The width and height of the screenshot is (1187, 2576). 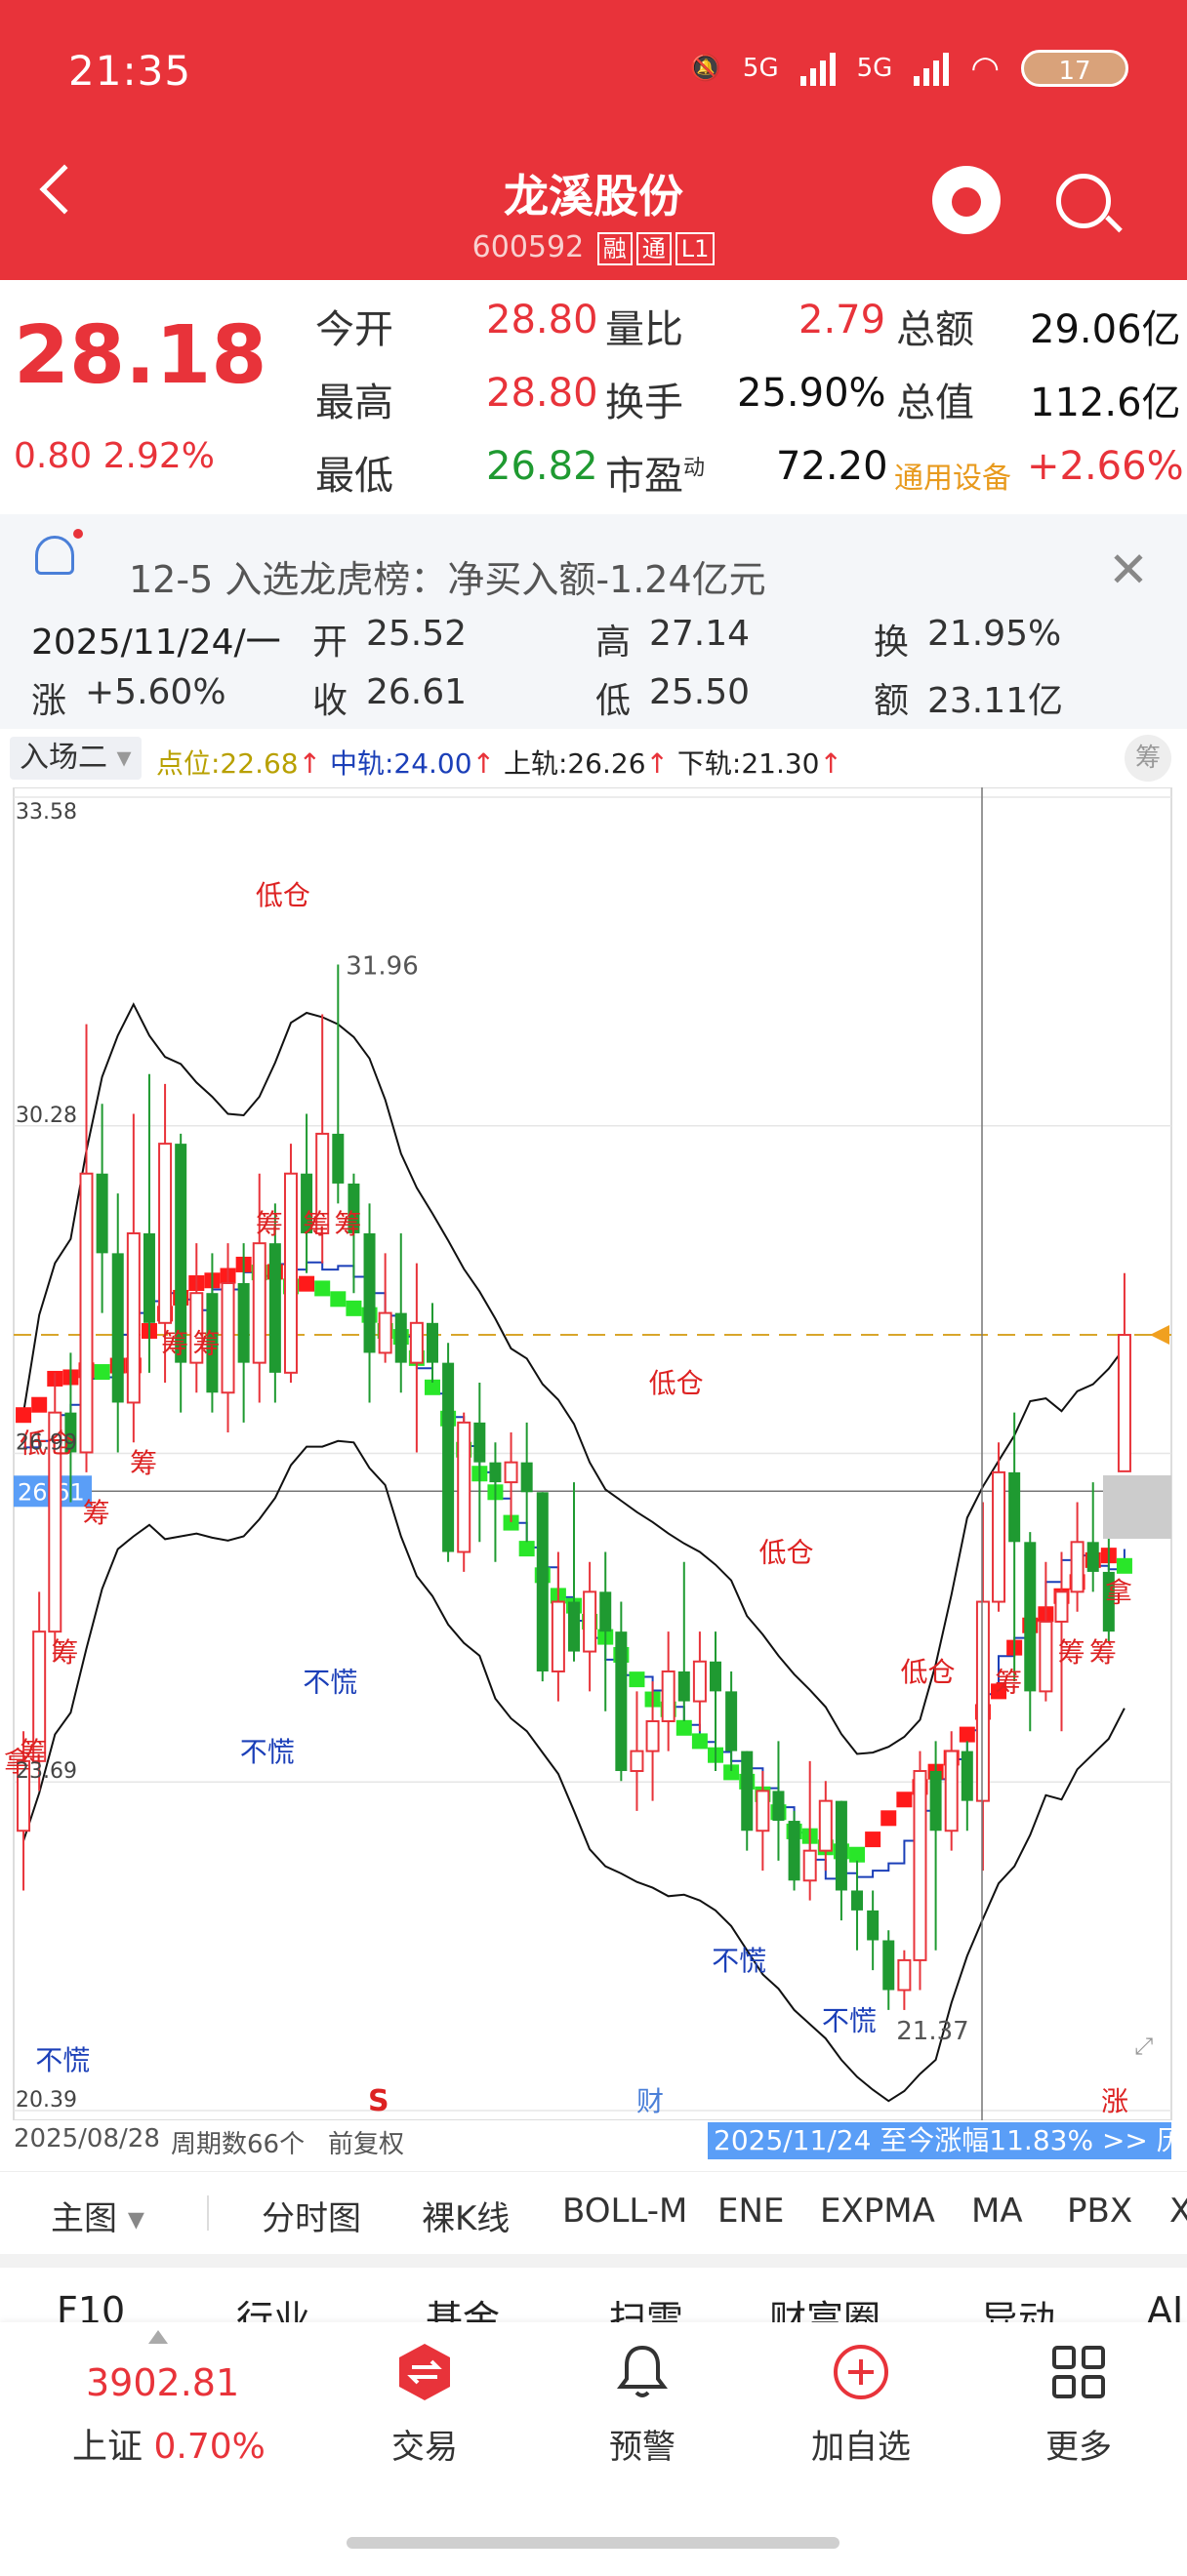 I want to click on tab-main-chart: 主图 ▾, so click(x=97, y=2215).